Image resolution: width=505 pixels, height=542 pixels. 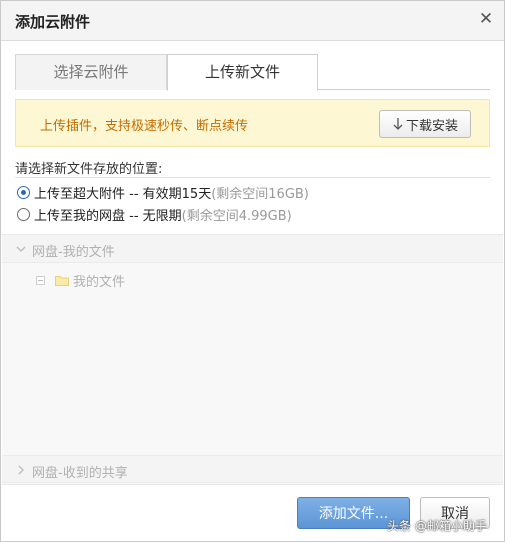 I want to click on footer-divider, so click(x=252, y=484).